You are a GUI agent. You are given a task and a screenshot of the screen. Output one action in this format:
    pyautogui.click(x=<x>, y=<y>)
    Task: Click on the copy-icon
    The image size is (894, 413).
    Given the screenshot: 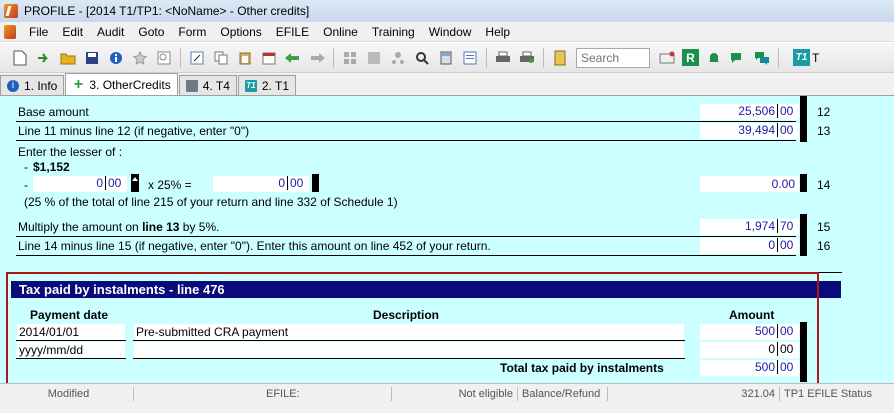 What is the action you would take?
    pyautogui.click(x=221, y=58)
    